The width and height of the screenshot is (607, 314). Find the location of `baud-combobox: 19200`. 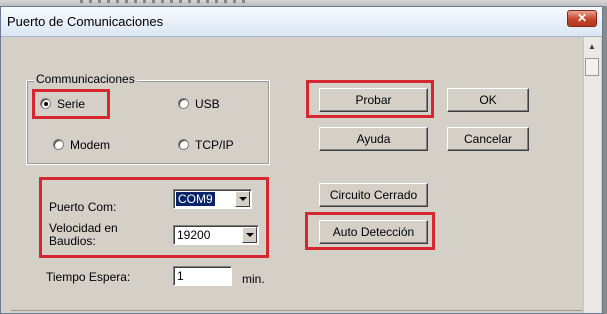

baud-combobox: 19200 is located at coordinates (216, 235).